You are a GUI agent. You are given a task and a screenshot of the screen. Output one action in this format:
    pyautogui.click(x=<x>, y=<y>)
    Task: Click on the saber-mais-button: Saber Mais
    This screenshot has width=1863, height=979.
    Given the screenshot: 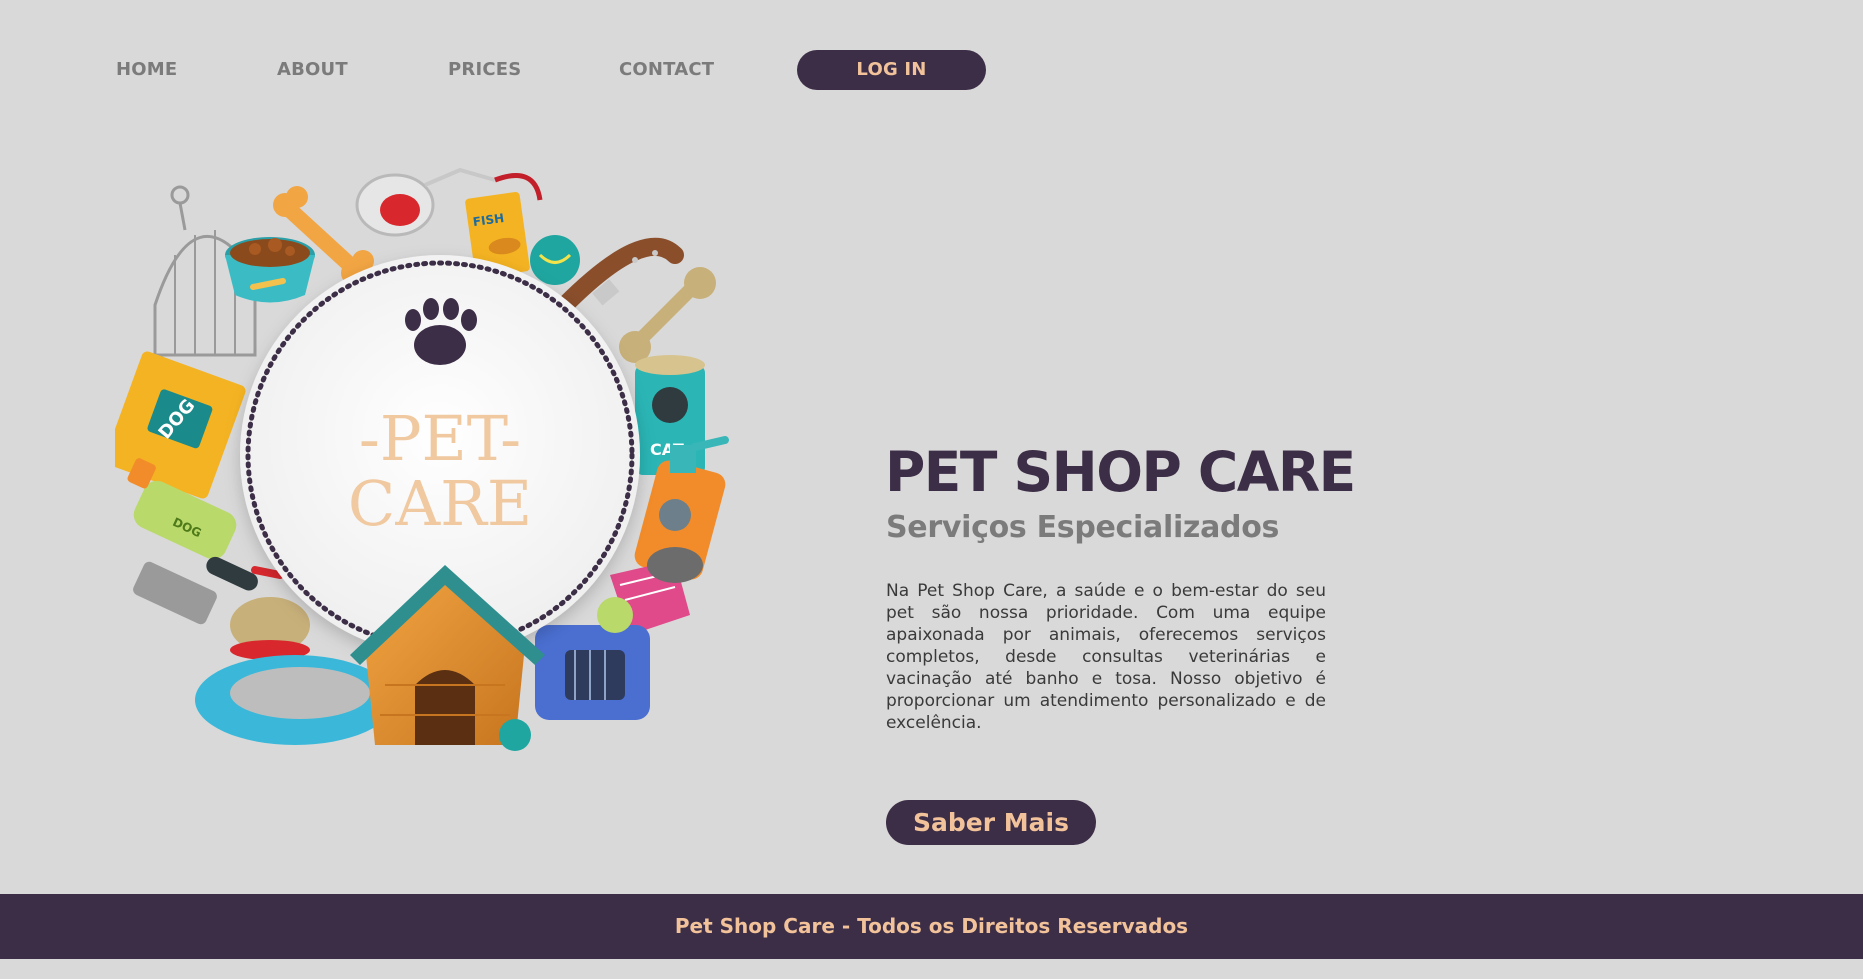 What is the action you would take?
    pyautogui.click(x=991, y=822)
    